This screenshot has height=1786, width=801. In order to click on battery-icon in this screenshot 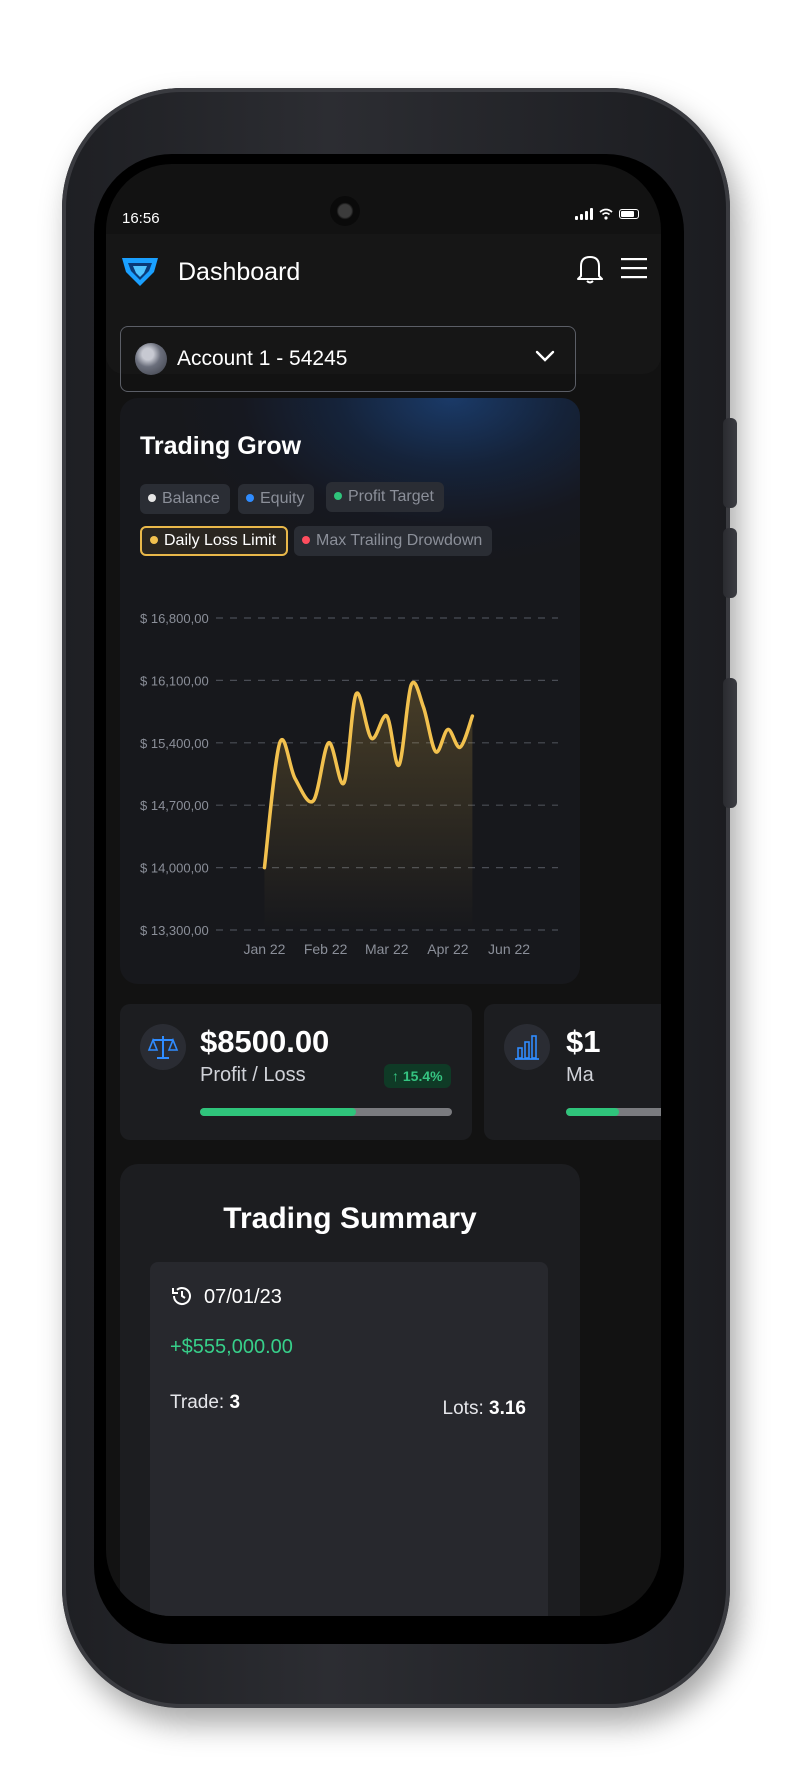, I will do `click(629, 214)`.